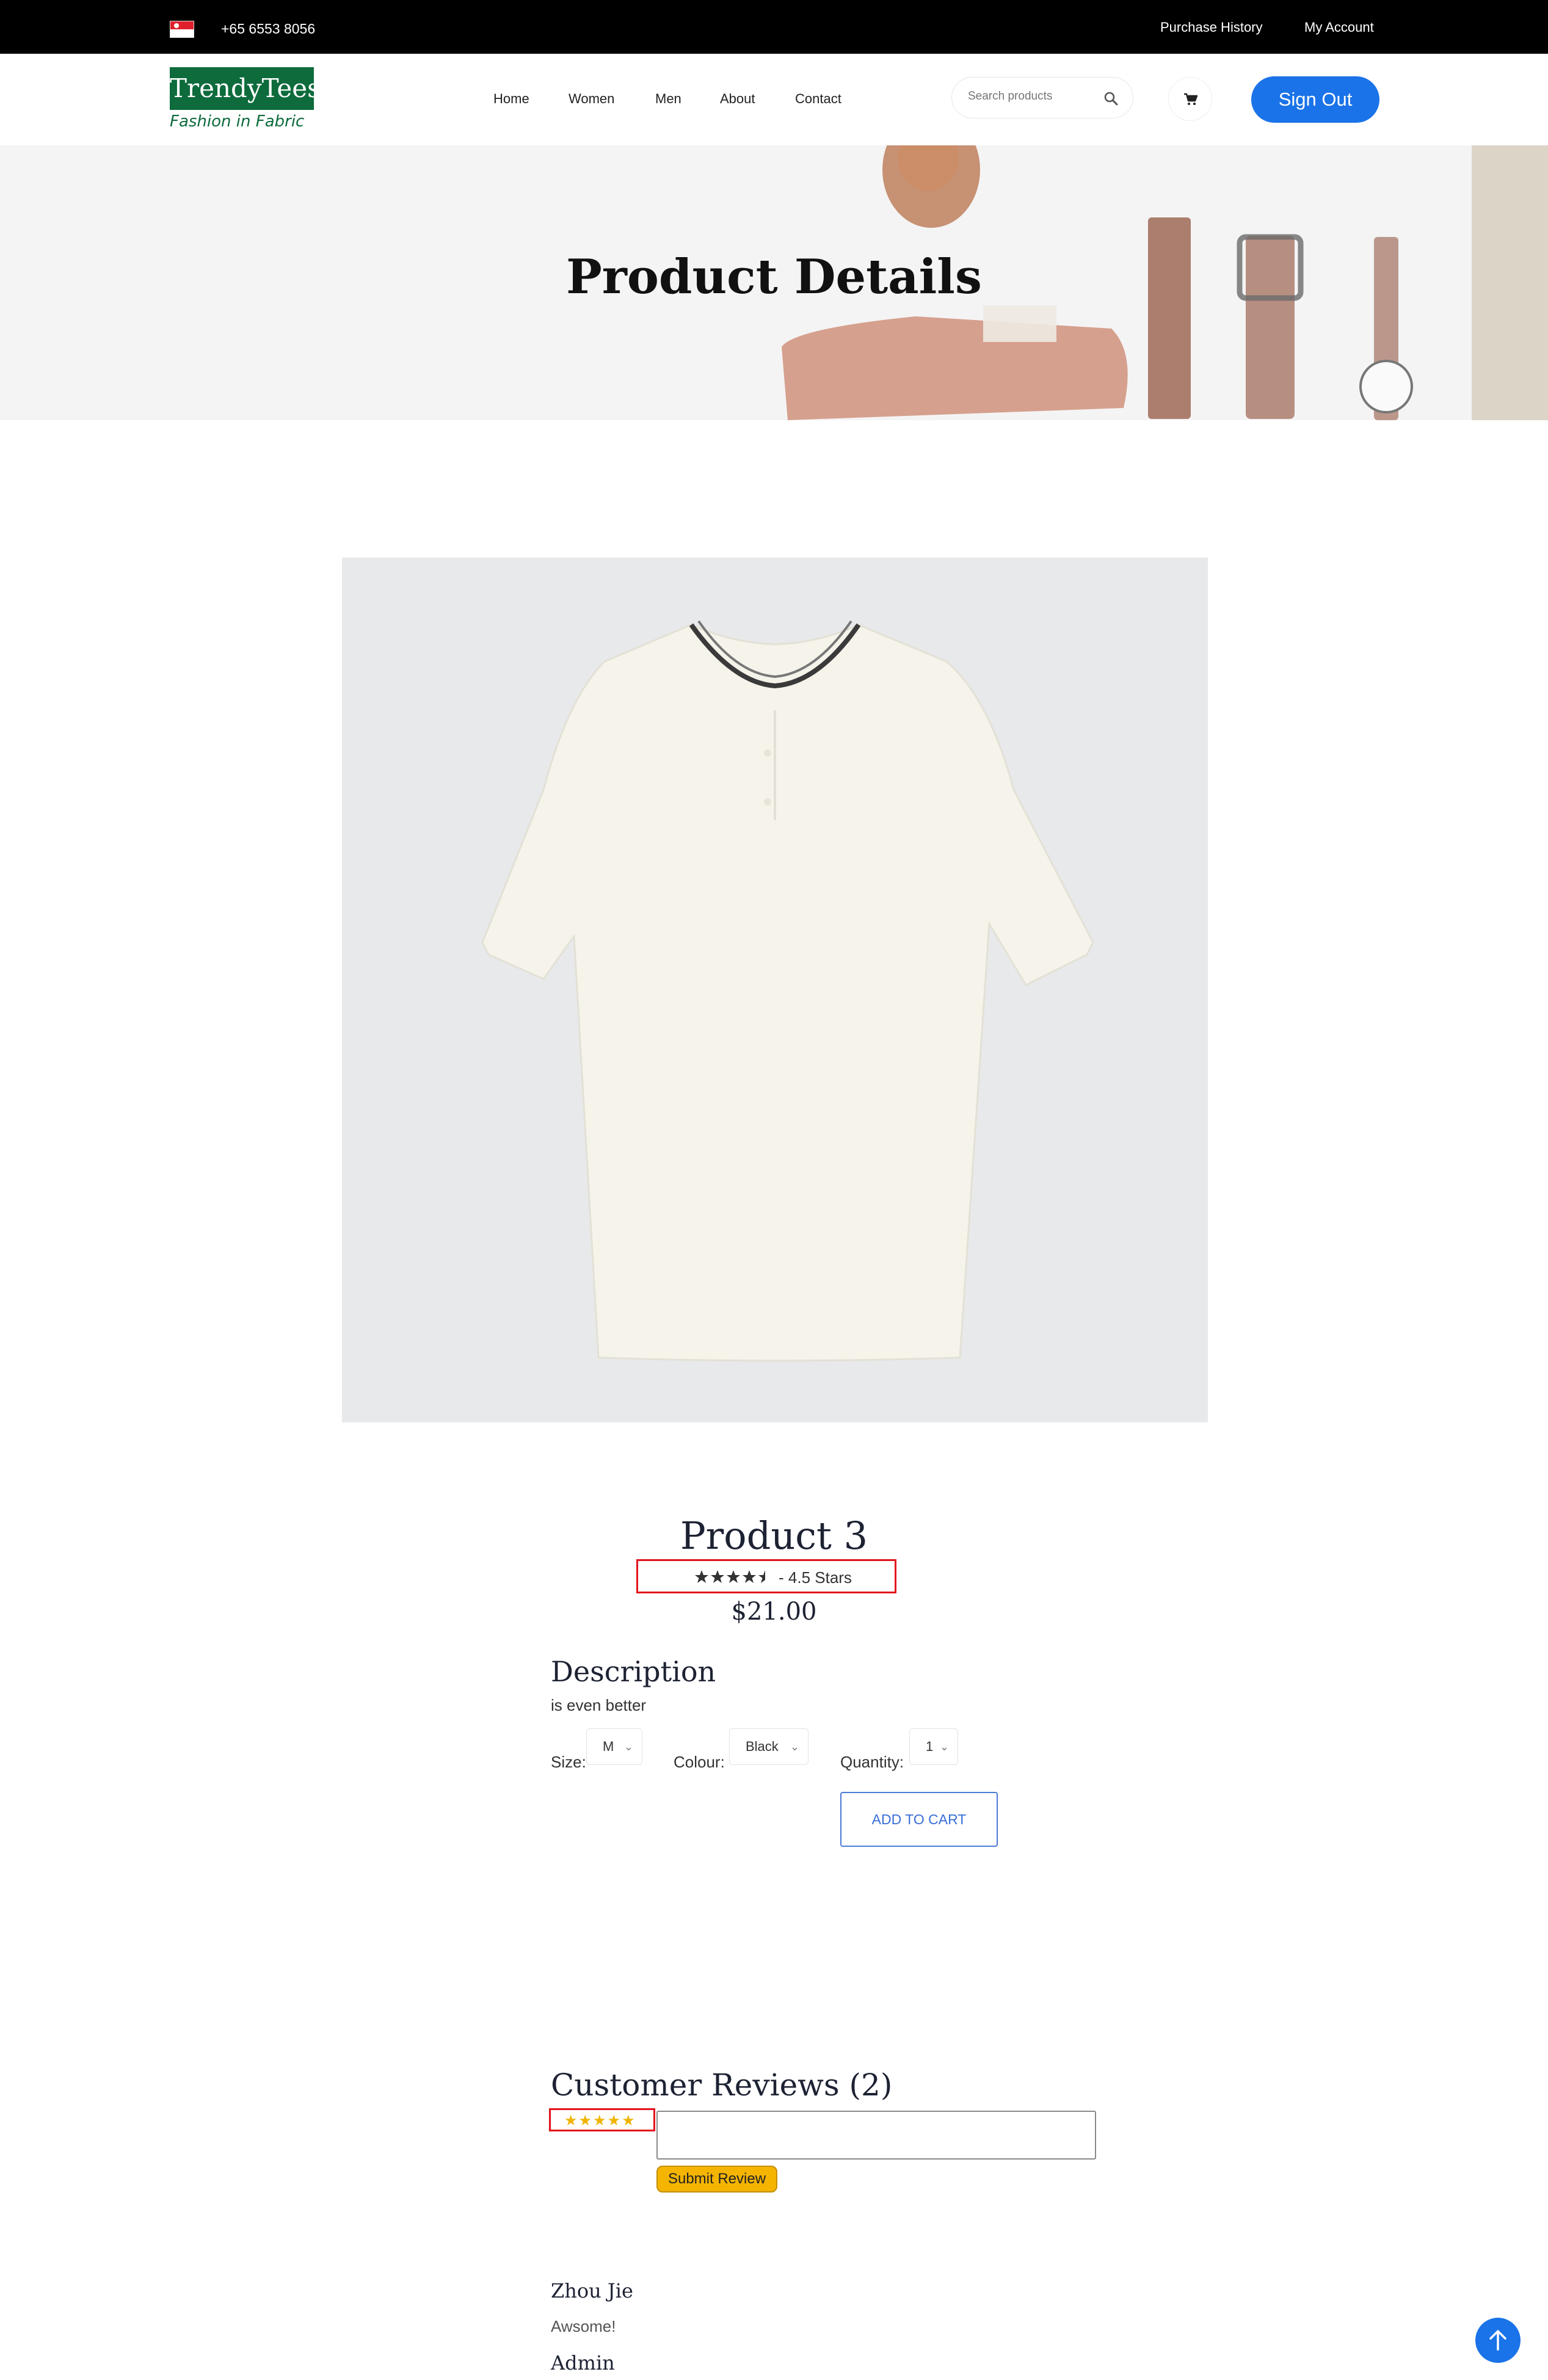  Describe the element at coordinates (668, 99) in the screenshot. I see `nav-men: Men` at that location.